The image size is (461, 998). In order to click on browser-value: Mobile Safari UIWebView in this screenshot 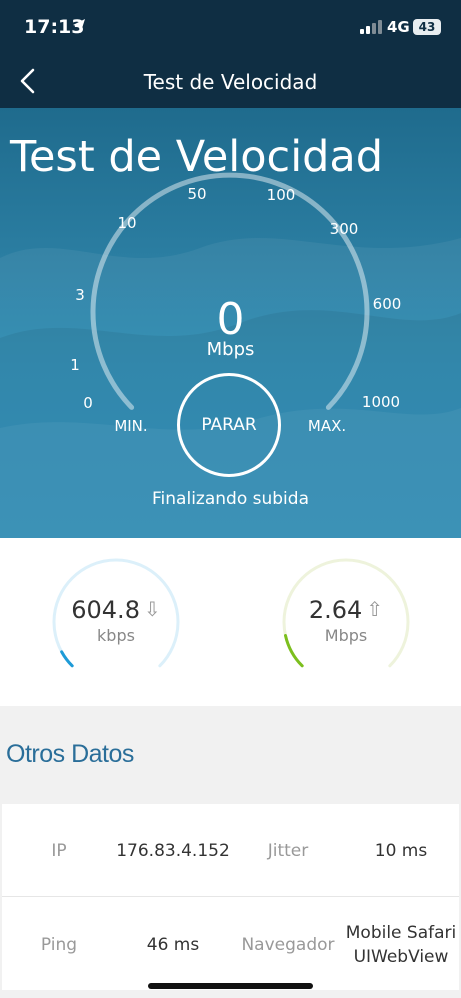, I will do `click(401, 945)`.